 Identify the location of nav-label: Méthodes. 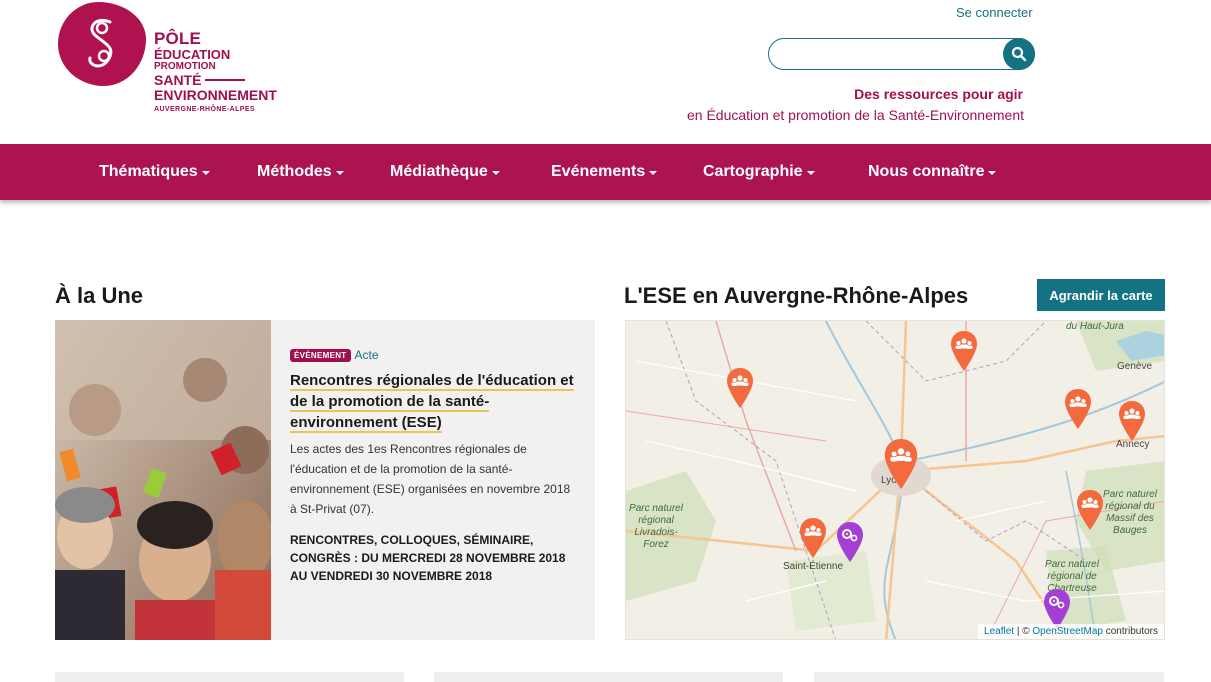
(294, 171).